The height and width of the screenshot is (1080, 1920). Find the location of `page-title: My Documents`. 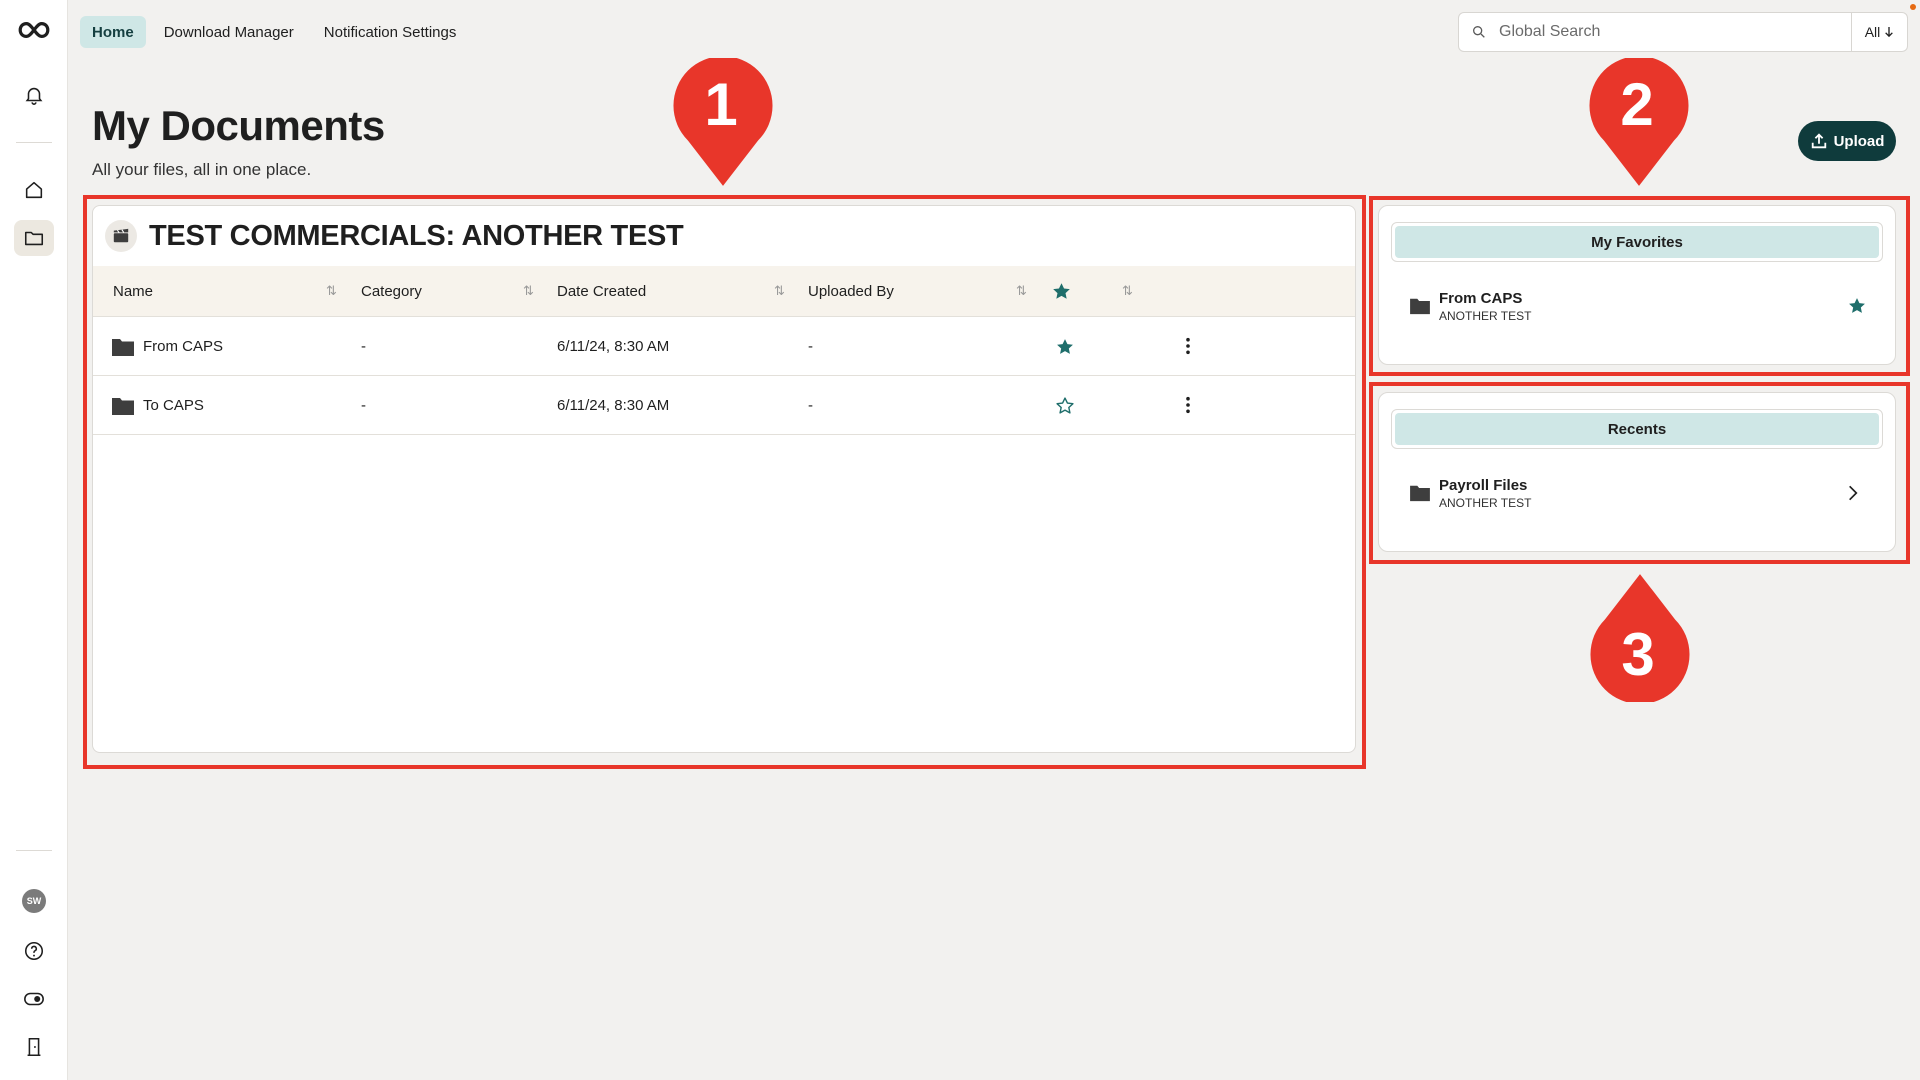

page-title: My Documents is located at coordinates (238, 125).